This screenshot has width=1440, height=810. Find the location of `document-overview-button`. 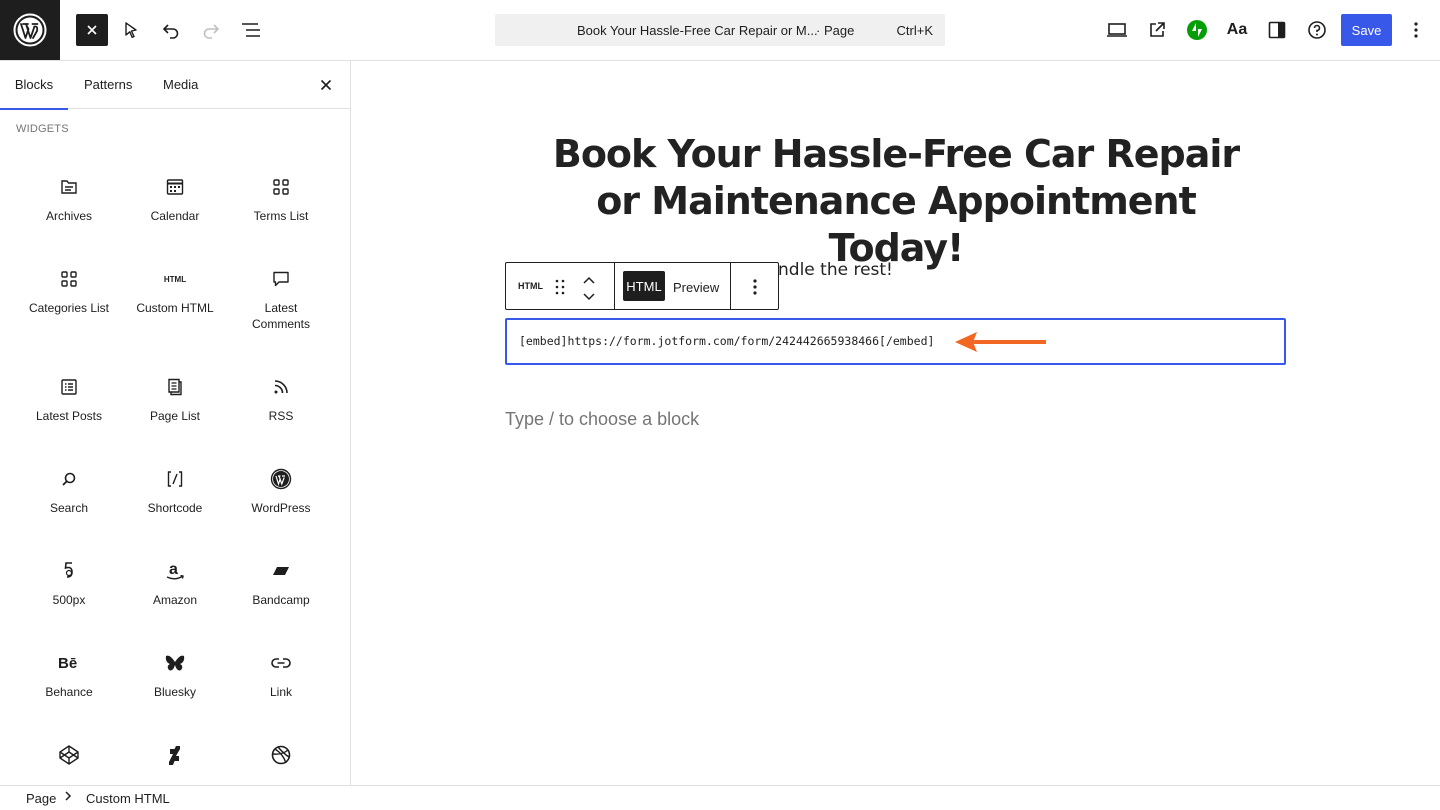

document-overview-button is located at coordinates (251, 30).